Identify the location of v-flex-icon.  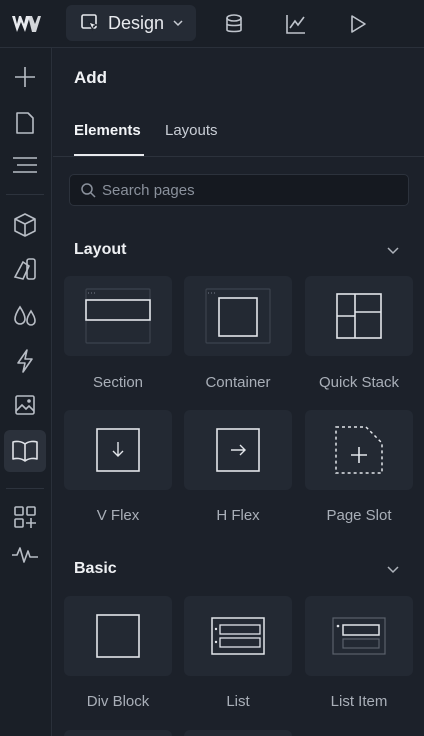
(118, 450).